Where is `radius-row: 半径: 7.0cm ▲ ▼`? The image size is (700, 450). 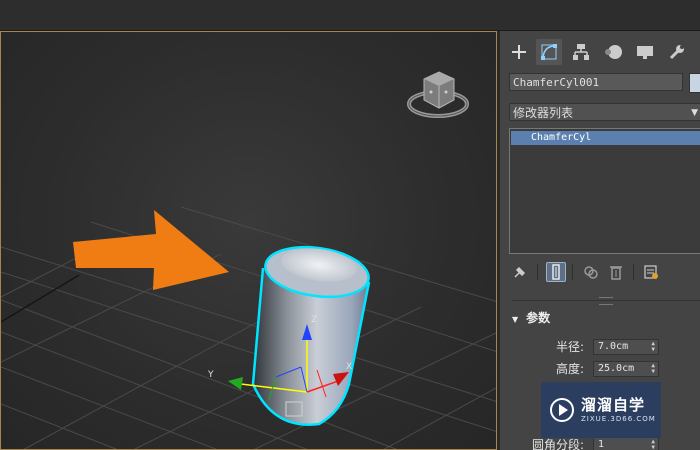 radius-row: 半径: 7.0cm ▲ ▼ is located at coordinates (600, 347).